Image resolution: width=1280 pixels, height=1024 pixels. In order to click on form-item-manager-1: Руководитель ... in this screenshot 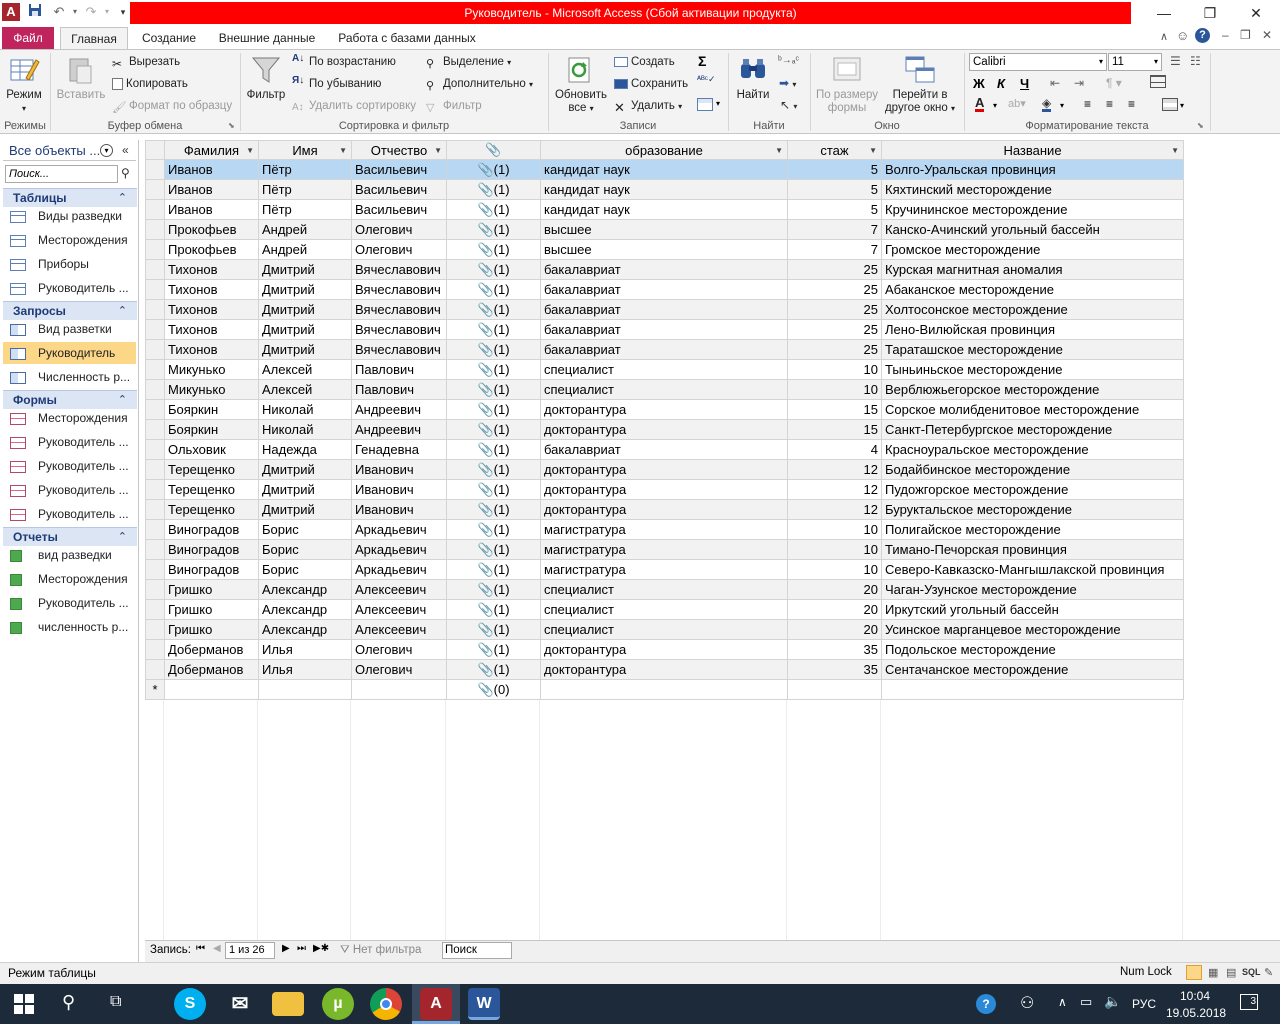, I will do `click(73, 442)`.